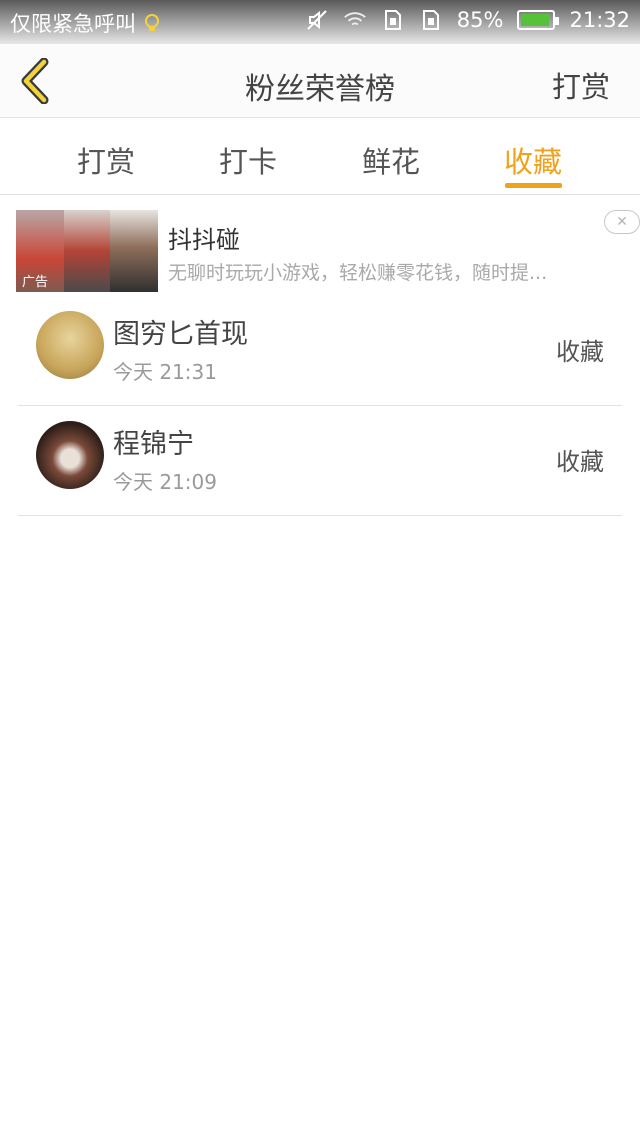  I want to click on status-right: 85% 21:32, so click(467, 20).